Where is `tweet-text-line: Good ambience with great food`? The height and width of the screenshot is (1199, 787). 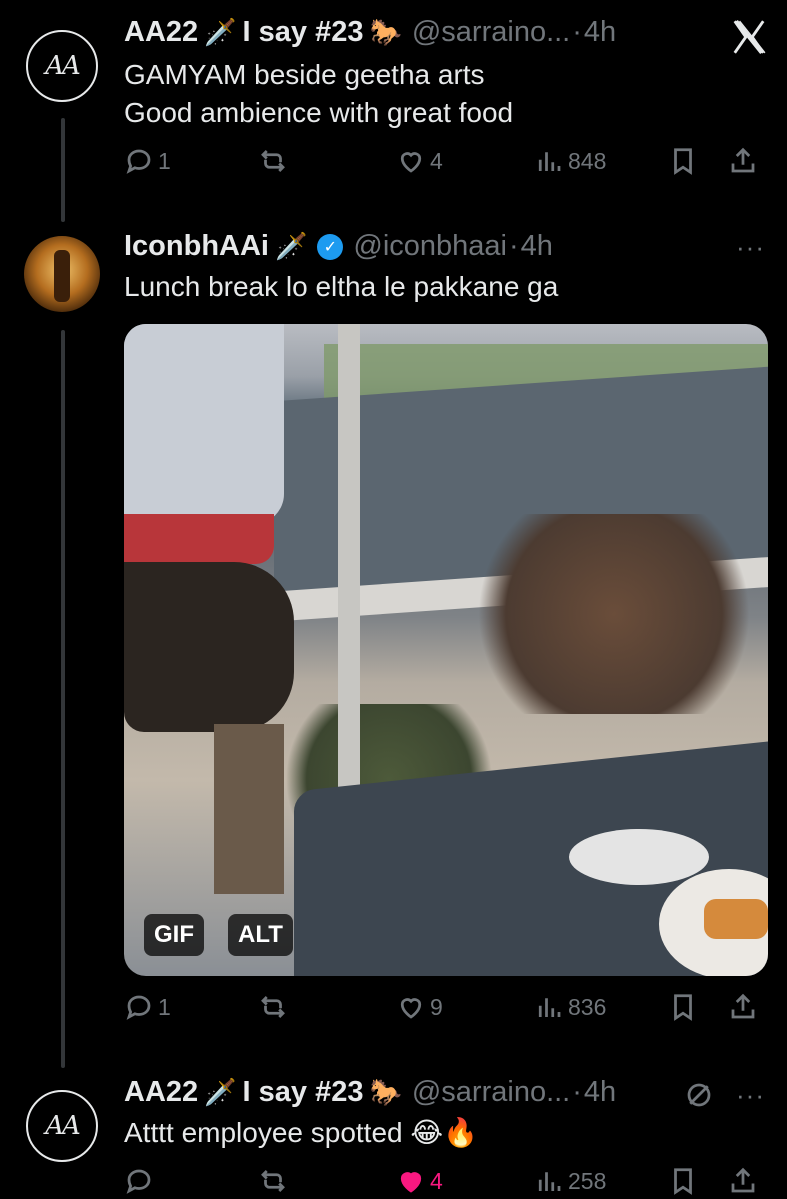
tweet-text-line: Good ambience with great food is located at coordinates (319, 112).